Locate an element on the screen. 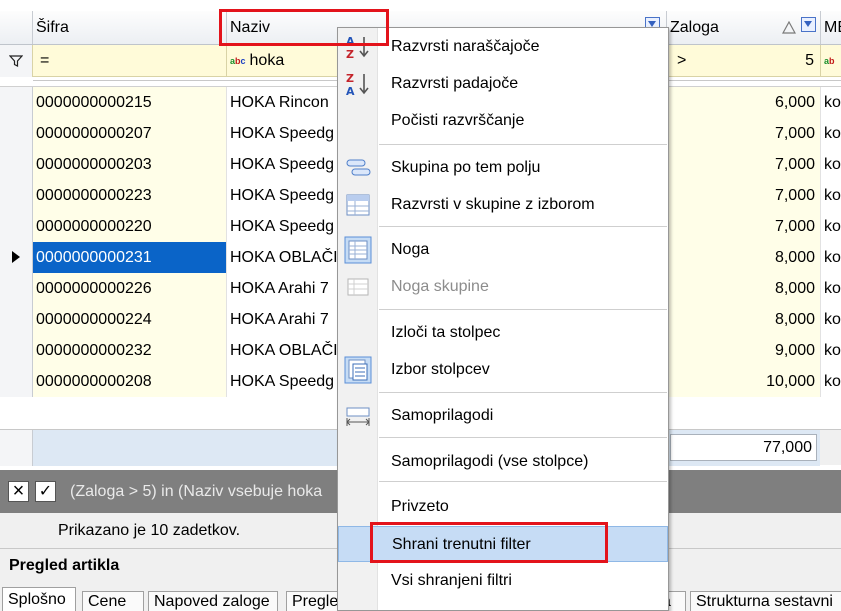 This screenshot has height=611, width=841. cell-sifra: 0000000000223 is located at coordinates (130, 195).